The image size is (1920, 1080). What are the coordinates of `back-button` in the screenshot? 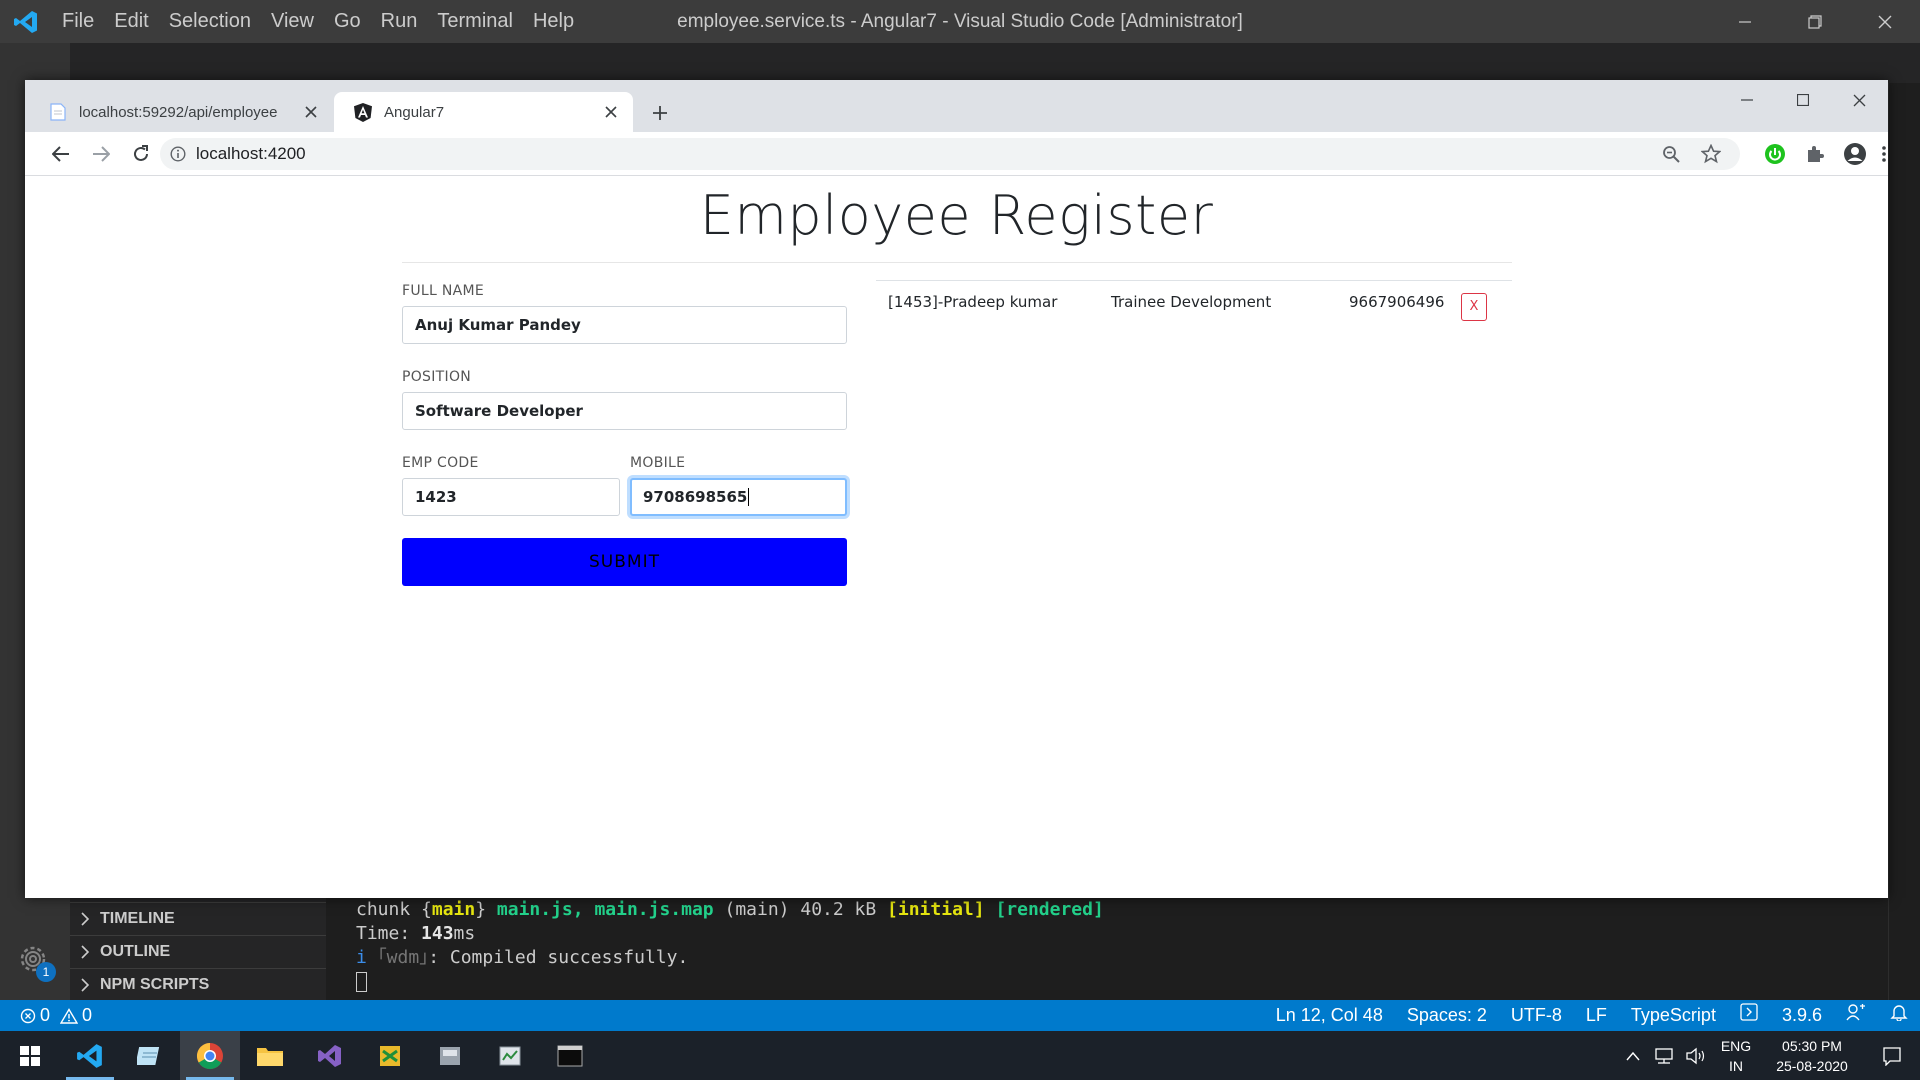 It's located at (61, 154).